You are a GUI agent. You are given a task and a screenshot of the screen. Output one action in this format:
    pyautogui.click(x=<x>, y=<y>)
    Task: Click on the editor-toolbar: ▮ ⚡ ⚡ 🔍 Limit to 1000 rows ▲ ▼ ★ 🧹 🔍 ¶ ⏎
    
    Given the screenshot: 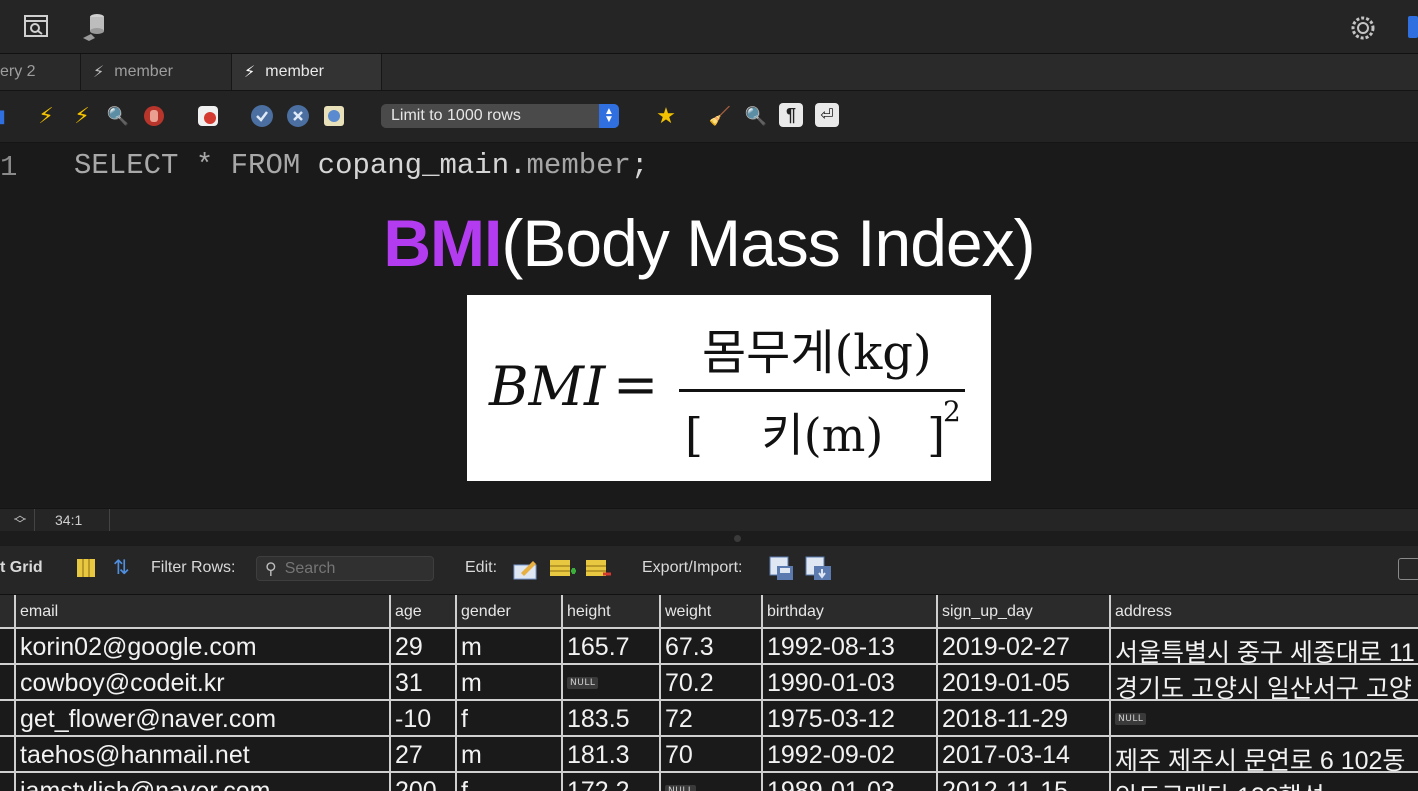 What is the action you would take?
    pyautogui.click(x=709, y=117)
    